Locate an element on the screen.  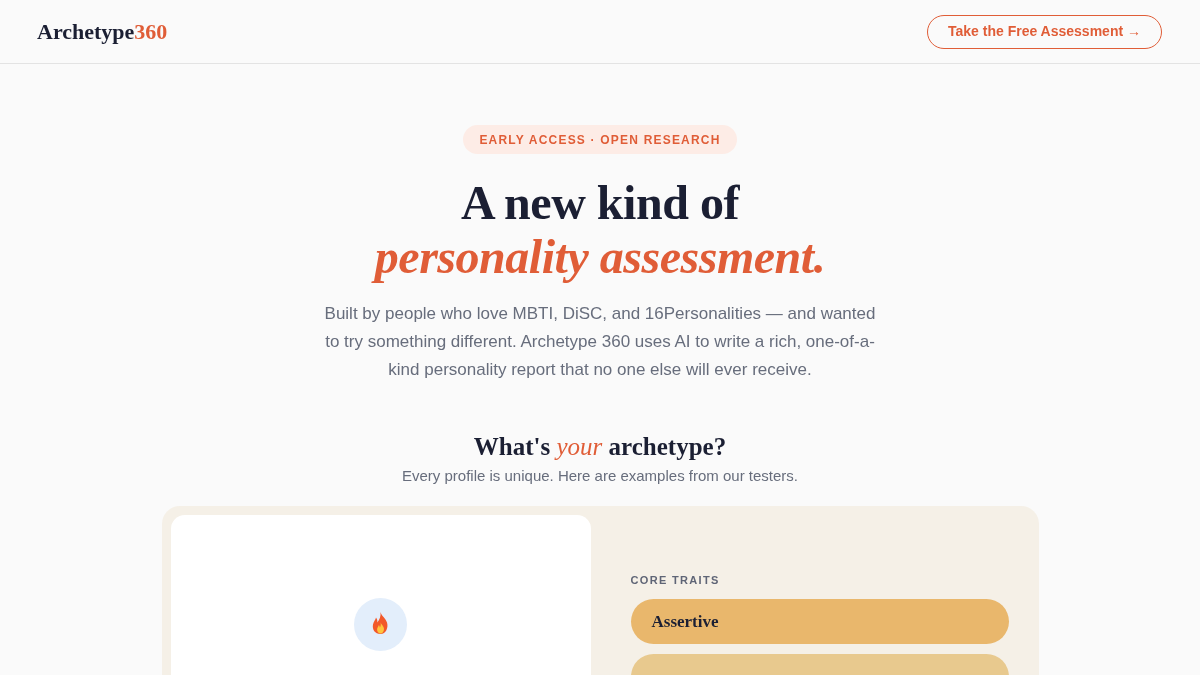
section-subheading: Every profile is unique. Here are examples from our testers. is located at coordinates (600, 476).